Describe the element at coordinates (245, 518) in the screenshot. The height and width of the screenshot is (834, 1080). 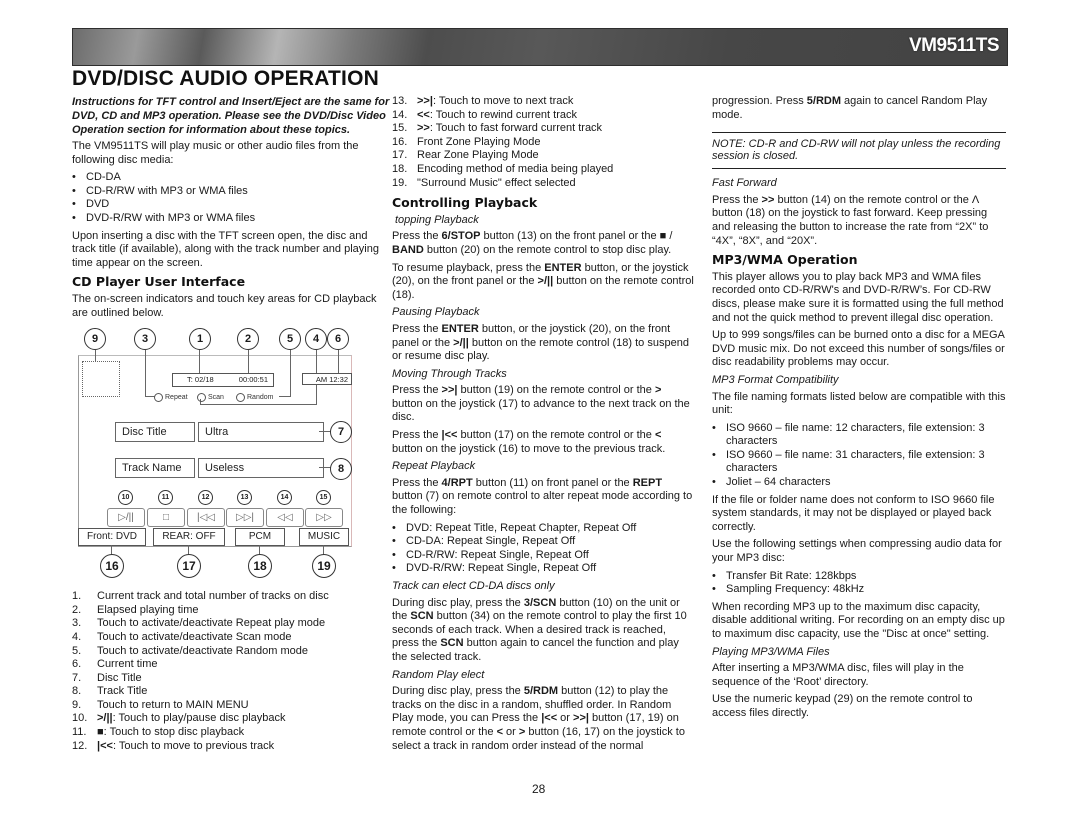
I see `next-track-button: ▷▷|` at that location.